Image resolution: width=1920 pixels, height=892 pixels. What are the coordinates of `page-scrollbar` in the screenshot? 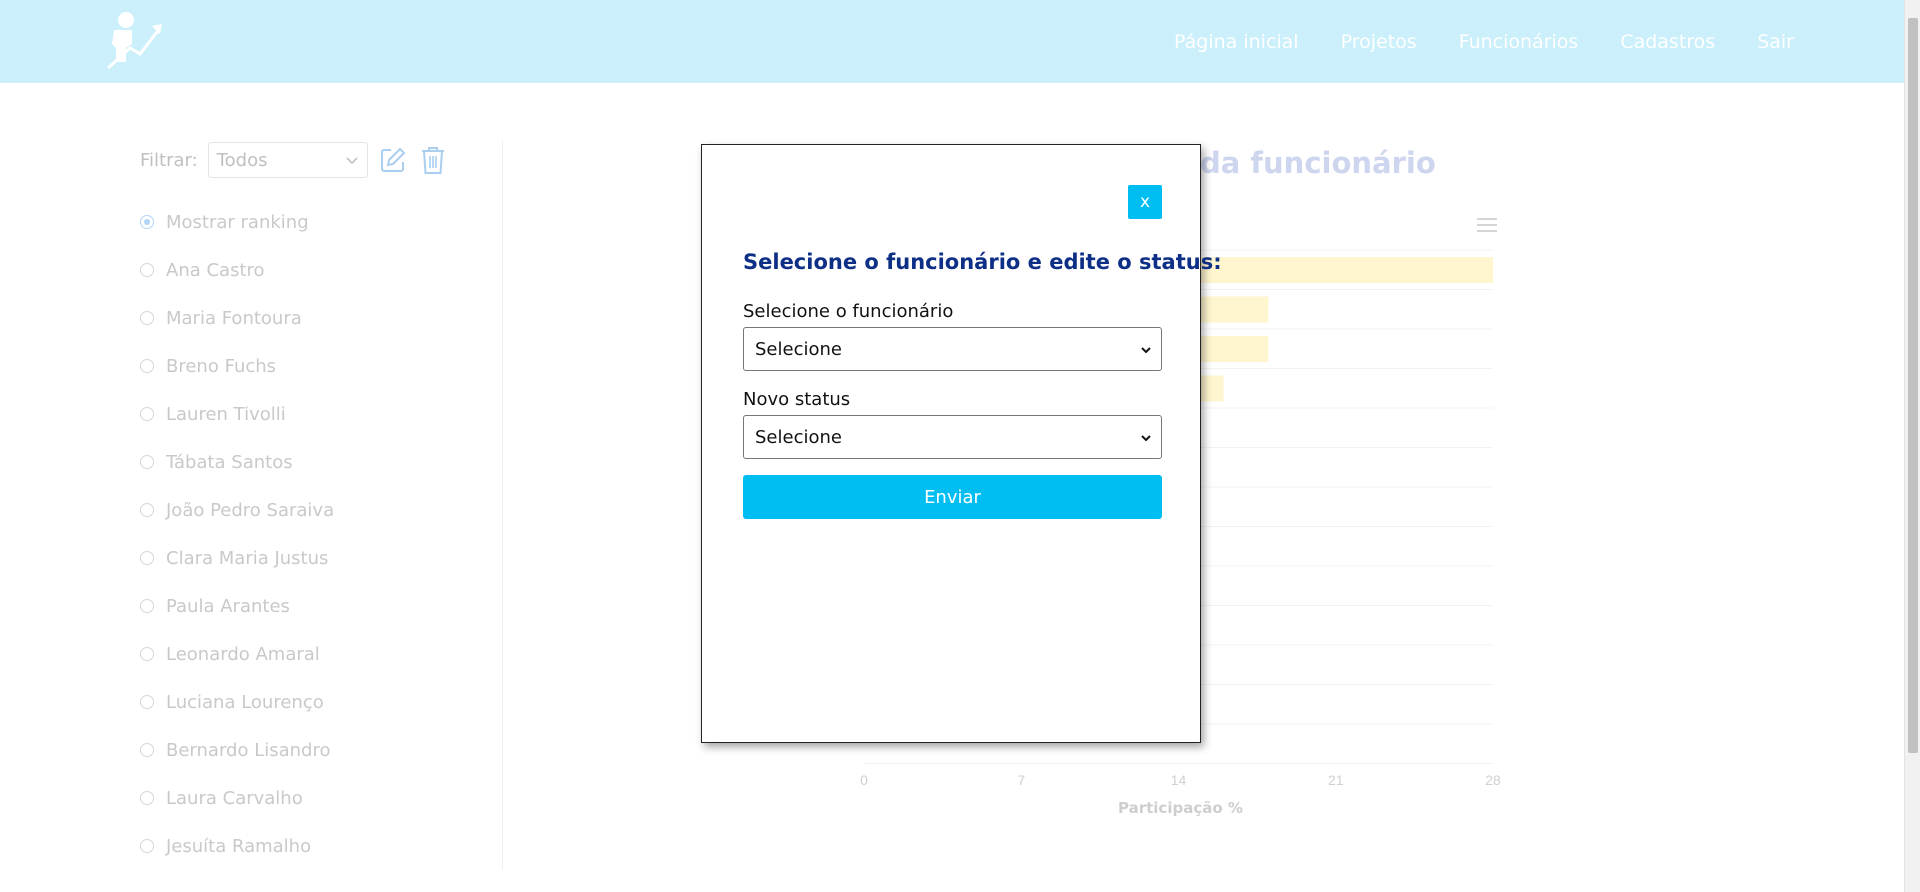 It's located at (1912, 446).